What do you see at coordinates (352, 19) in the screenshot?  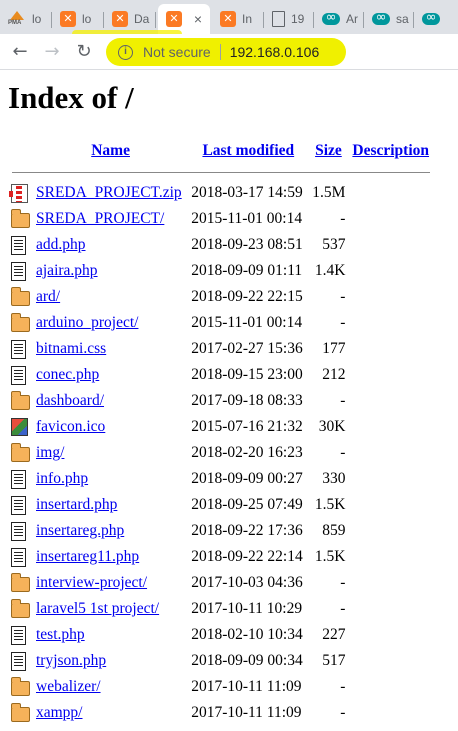 I see `tab-title: Ar` at bounding box center [352, 19].